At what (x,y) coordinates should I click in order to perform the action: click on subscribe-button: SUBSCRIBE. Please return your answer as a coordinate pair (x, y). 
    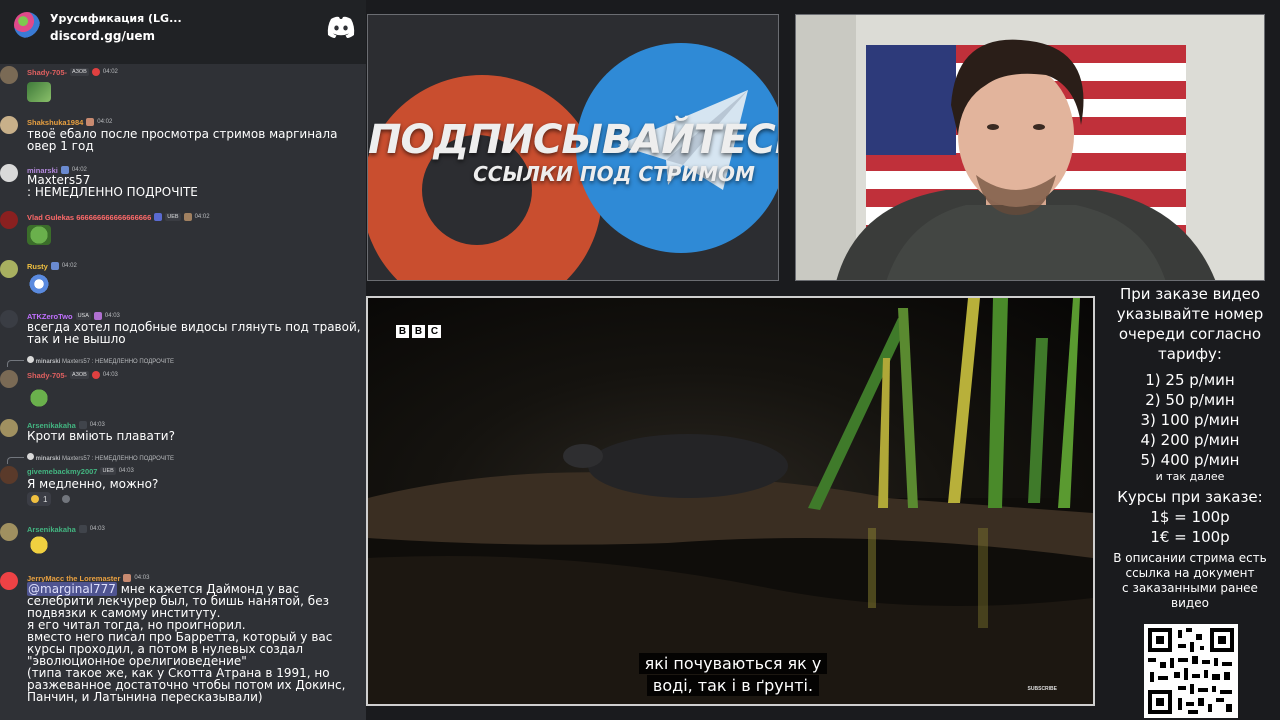
    Looking at the image, I should click on (1042, 689).